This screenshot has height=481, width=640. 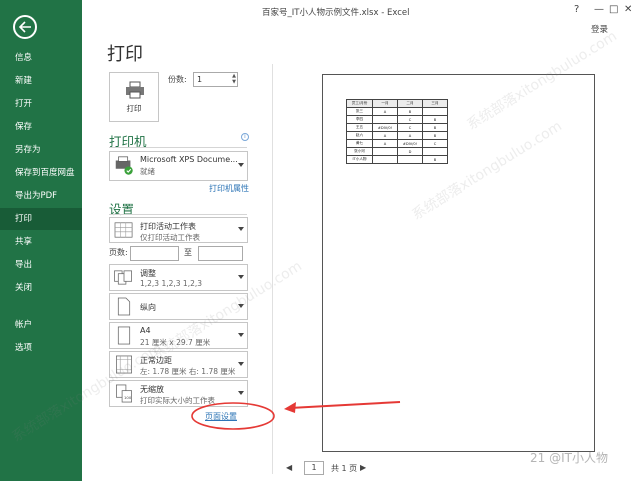 I want to click on annotation-arrow-head, so click(x=290, y=407).